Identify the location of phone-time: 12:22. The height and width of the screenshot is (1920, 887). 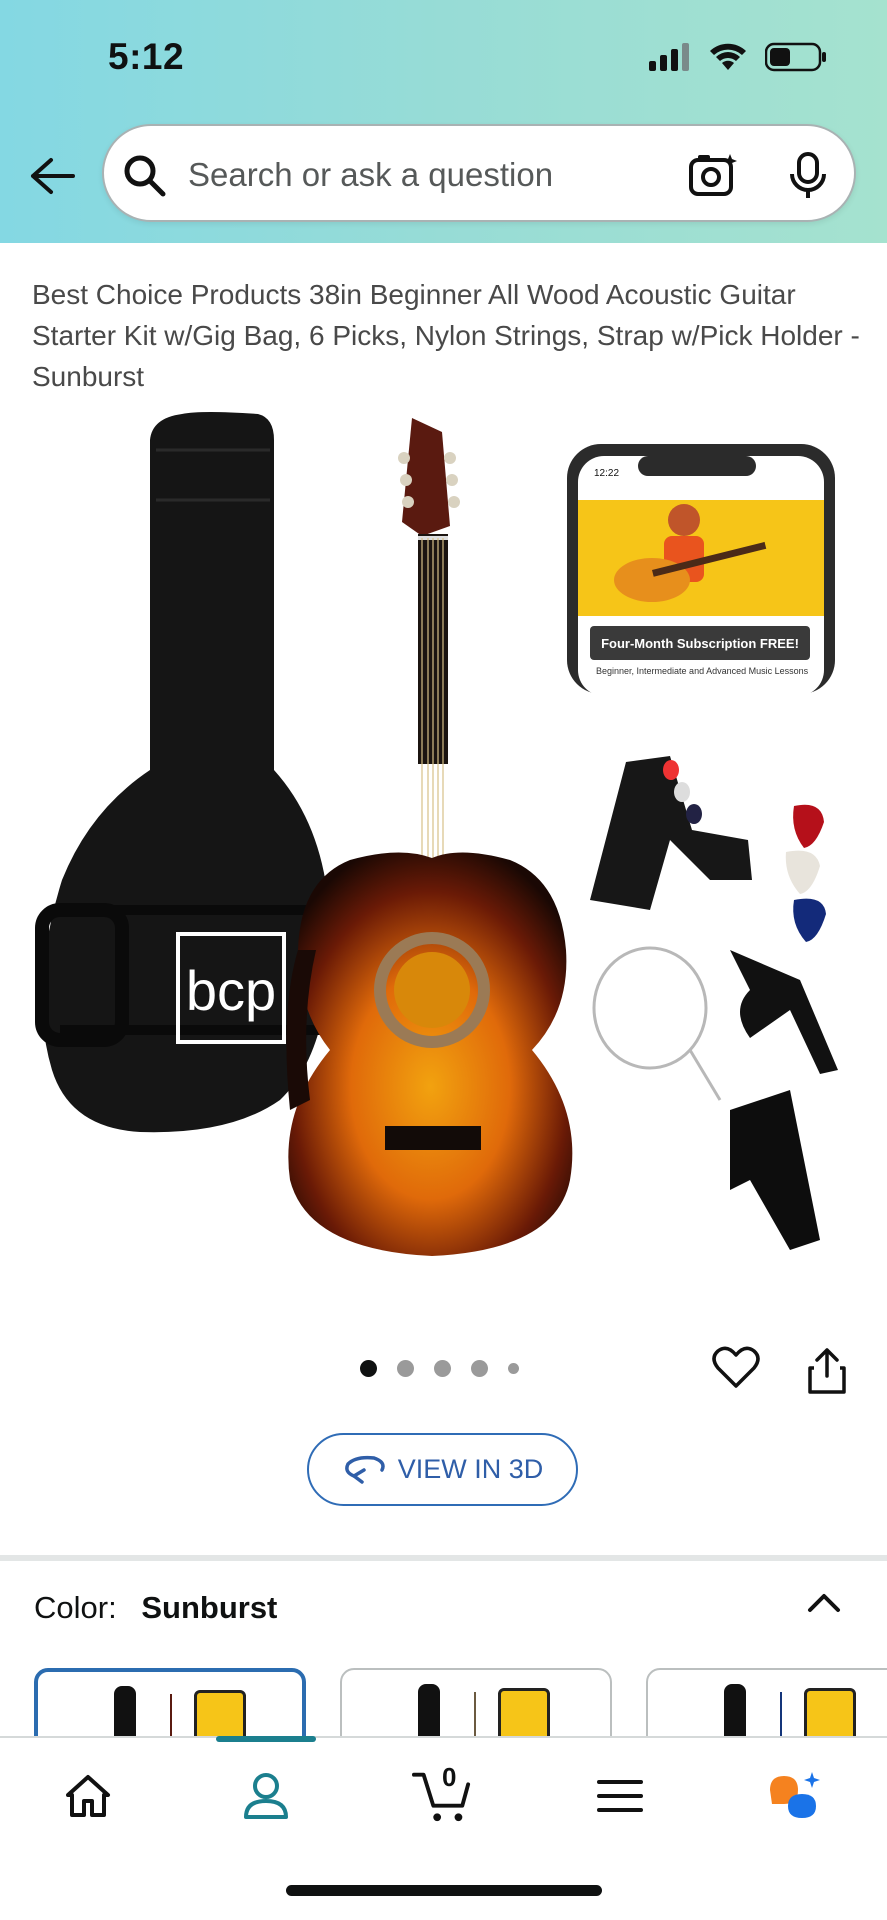
(606, 473).